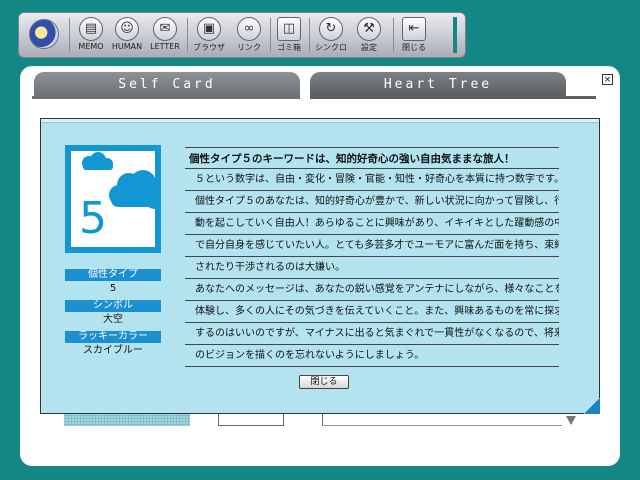 Image resolution: width=640 pixels, height=480 pixels. What do you see at coordinates (113, 275) in the screenshot?
I see `type-label: 個性タイプ` at bounding box center [113, 275].